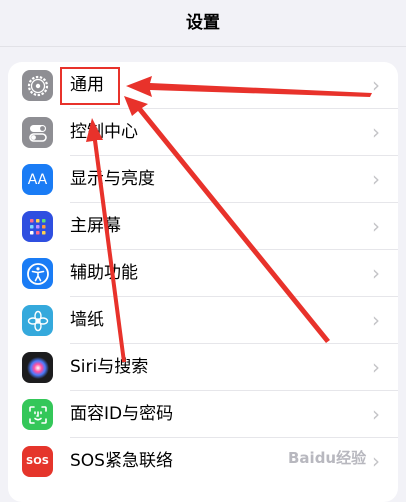  Describe the element at coordinates (203, 23) in the screenshot. I see `page-title: 设置` at that location.